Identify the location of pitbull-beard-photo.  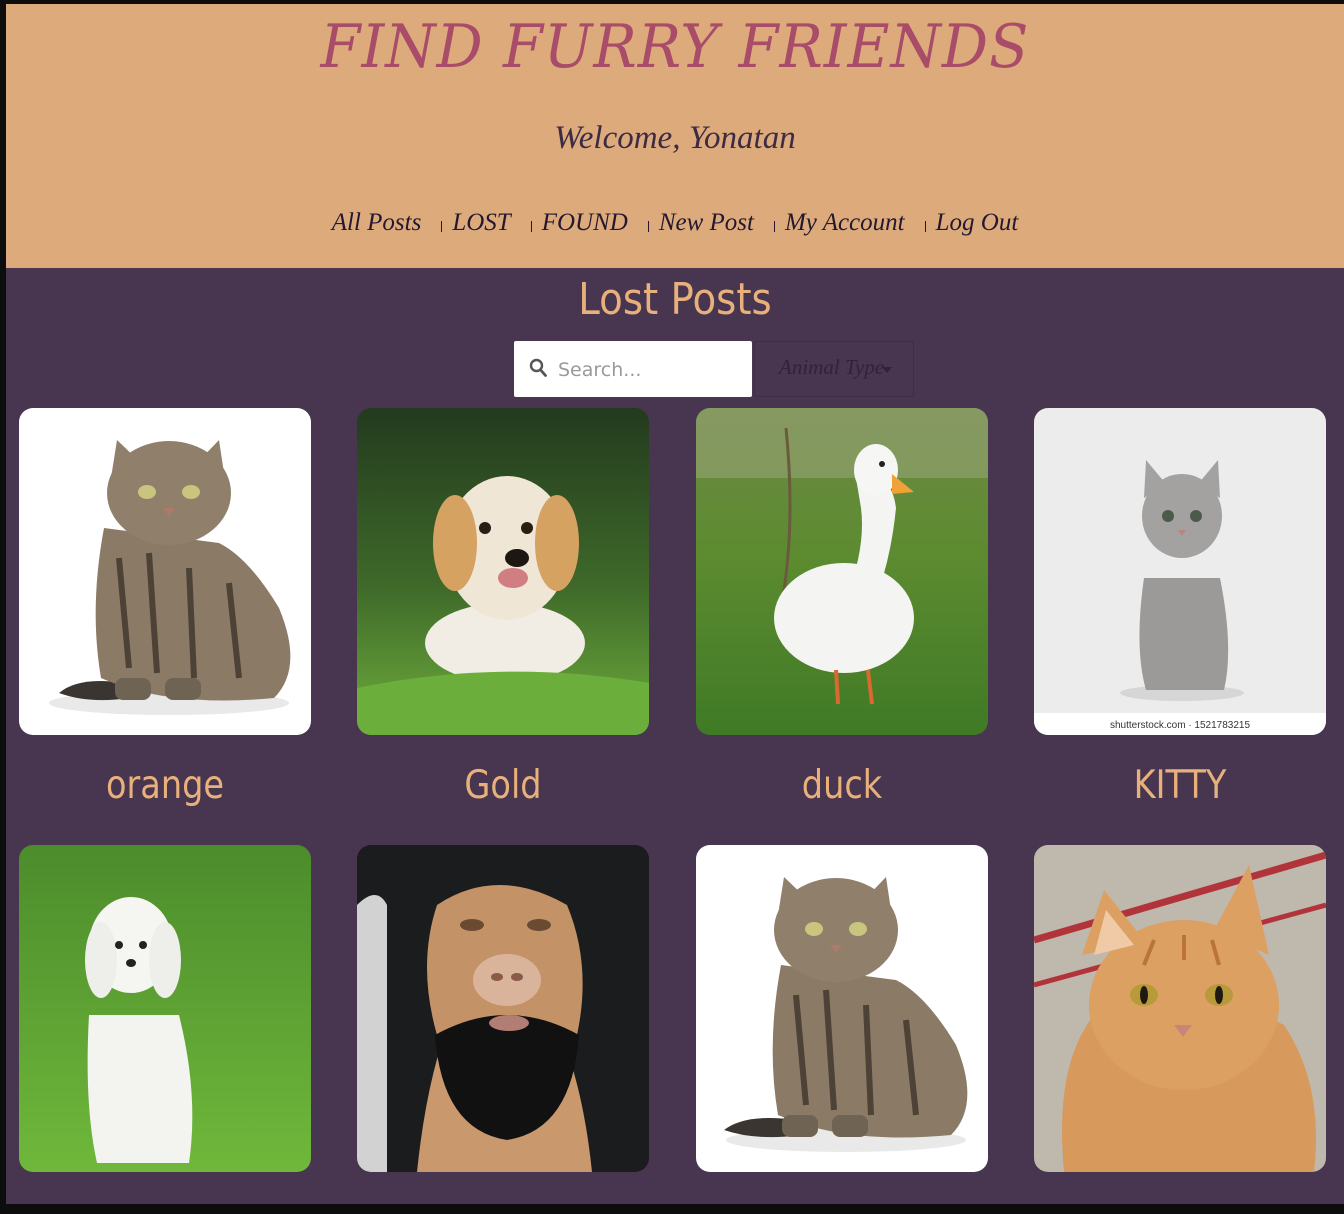
(503, 1008).